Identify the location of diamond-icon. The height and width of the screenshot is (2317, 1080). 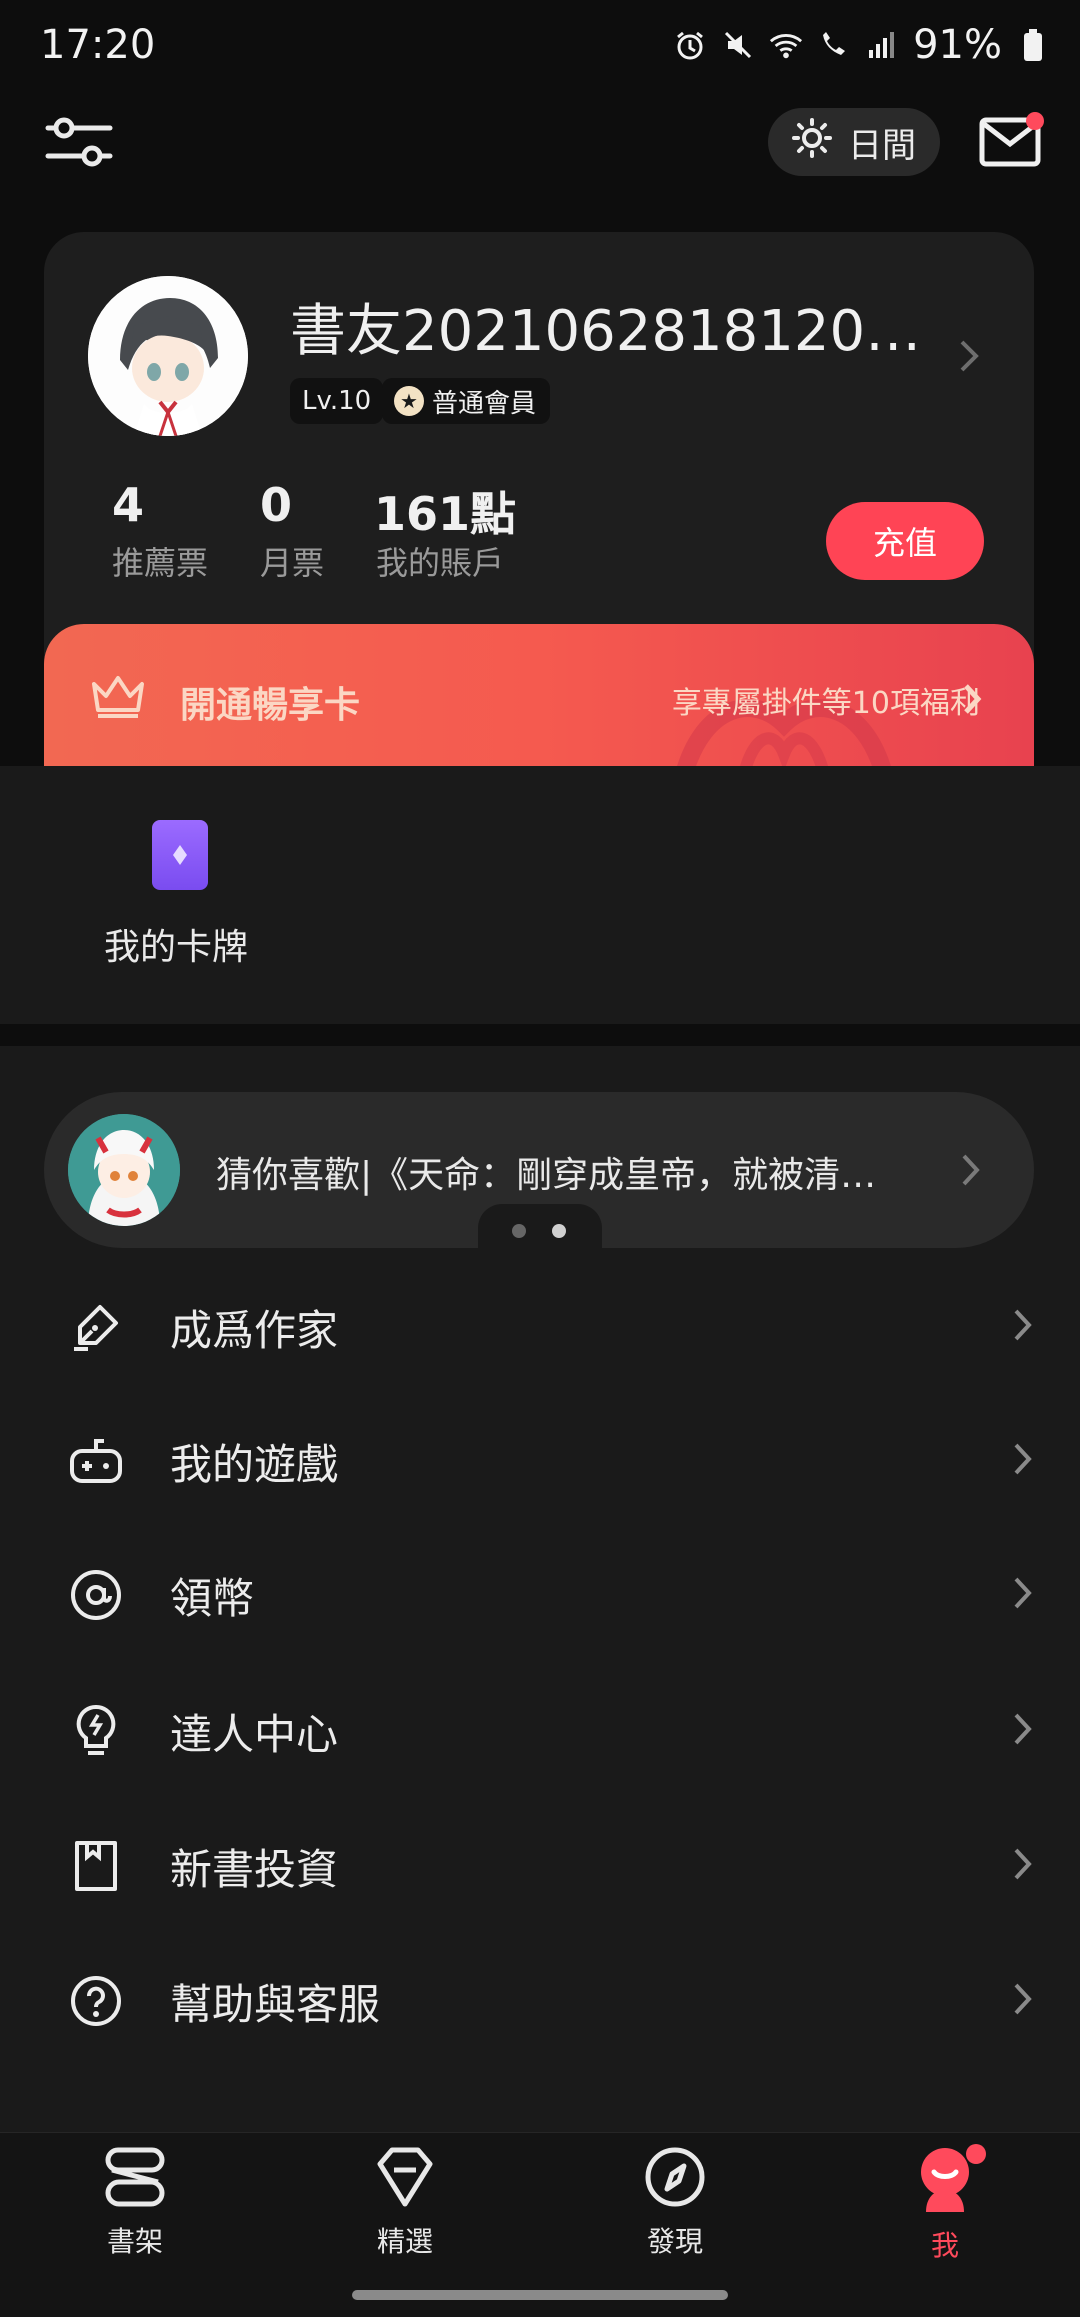
(405, 2179).